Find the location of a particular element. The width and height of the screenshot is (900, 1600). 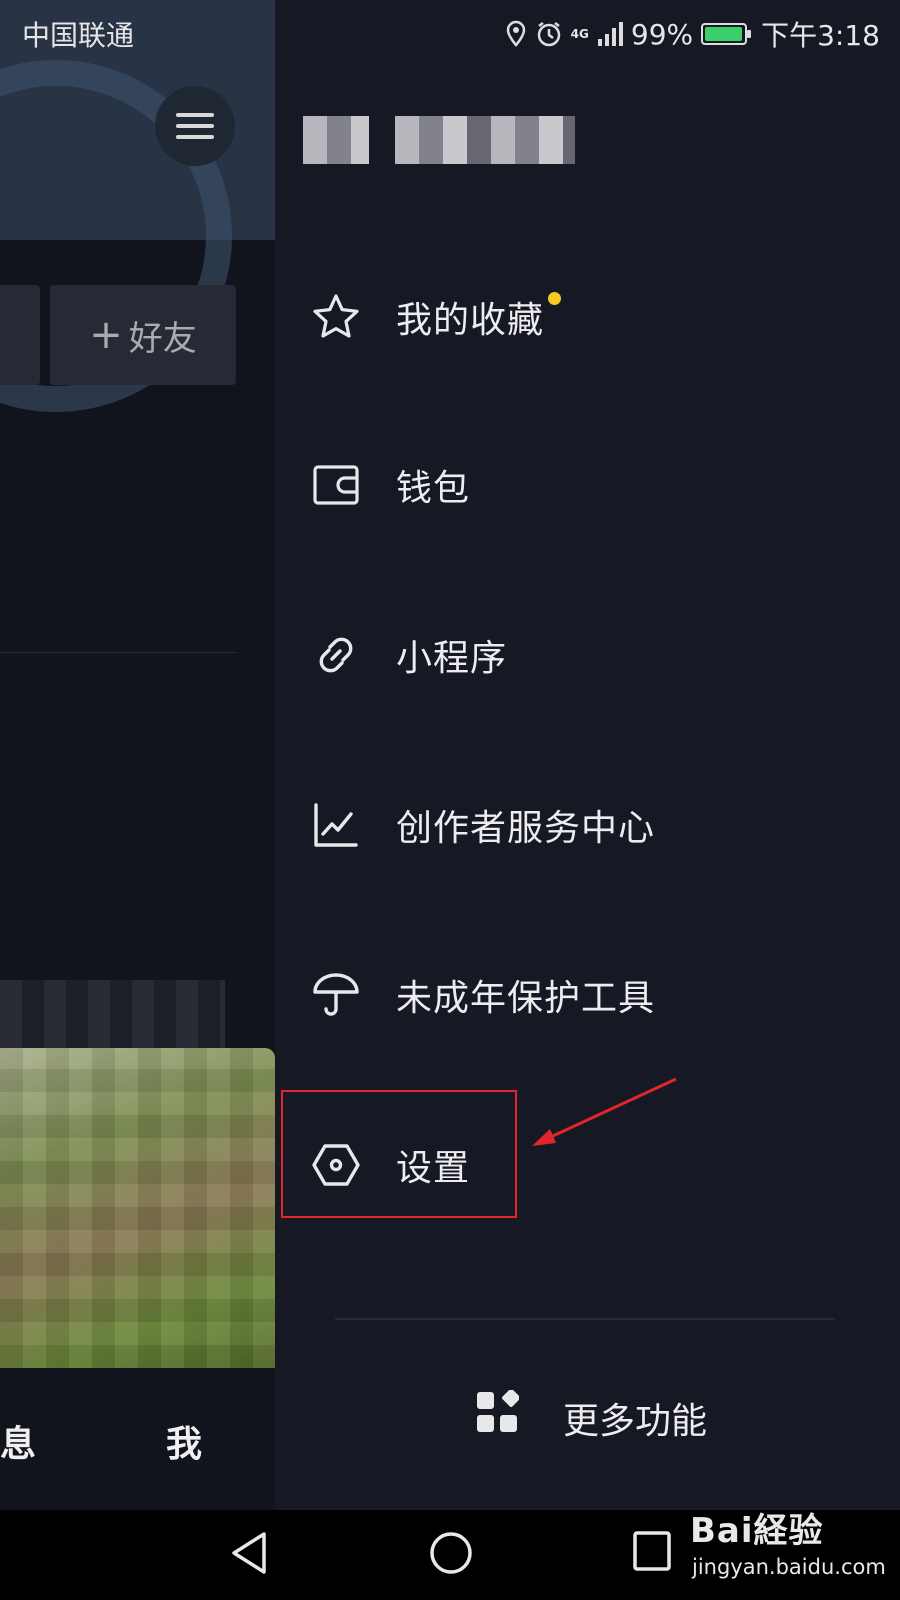

apps-grid-icon is located at coordinates (498, 1411).